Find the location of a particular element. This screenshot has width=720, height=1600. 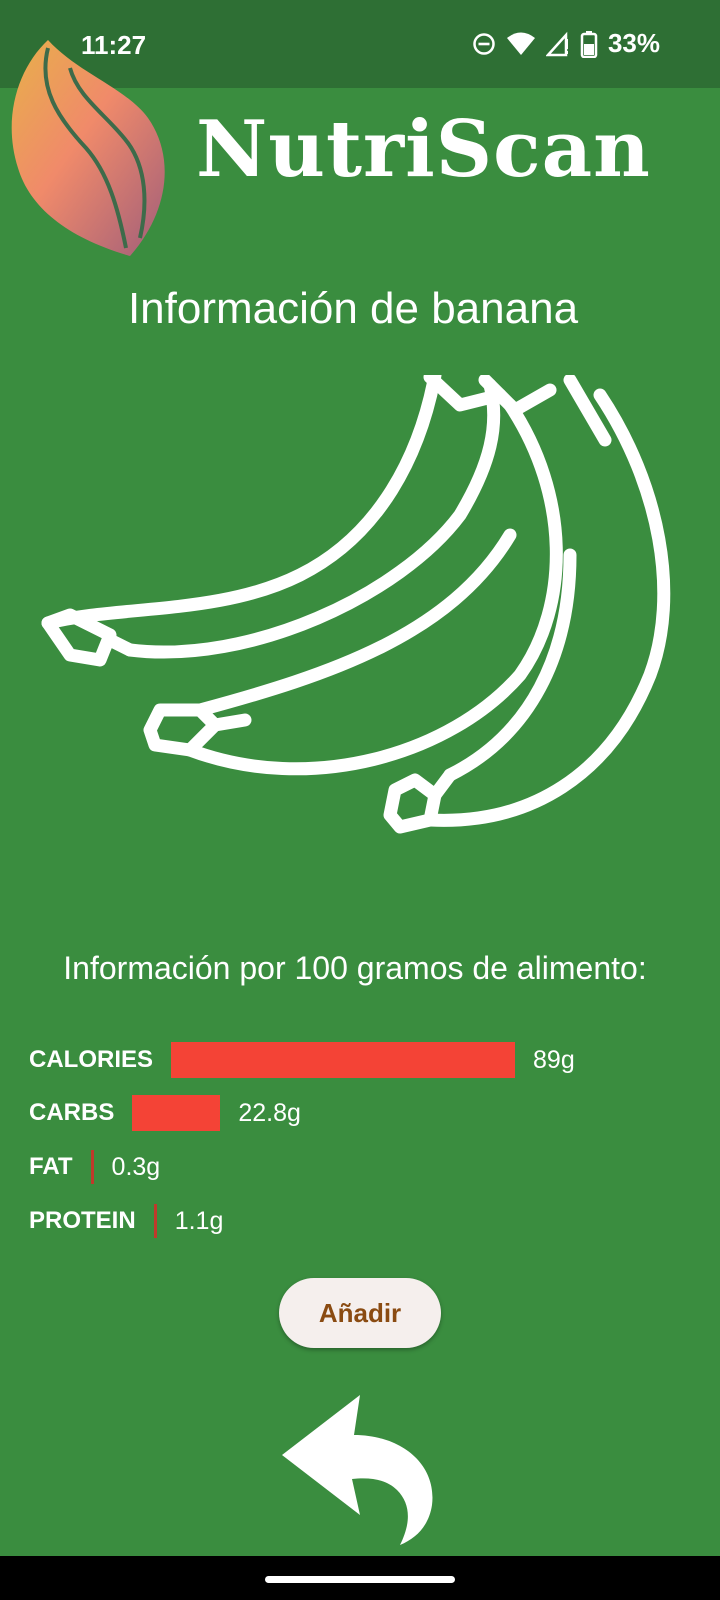

battery-icon is located at coordinates (589, 44).